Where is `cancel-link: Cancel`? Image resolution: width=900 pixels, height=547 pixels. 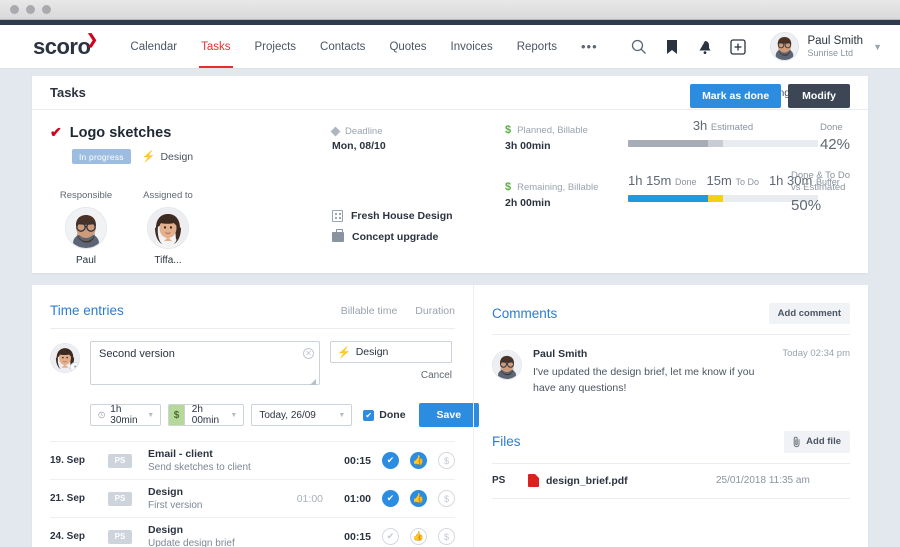
cancel-link: Cancel is located at coordinates (391, 375).